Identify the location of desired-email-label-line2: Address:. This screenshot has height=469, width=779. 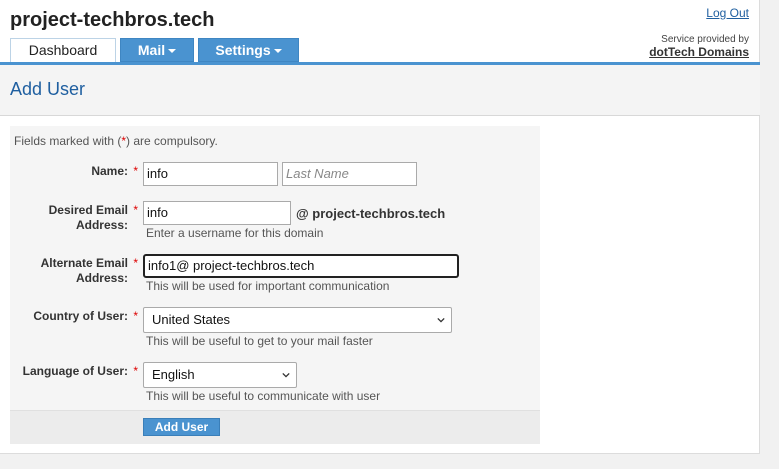
(101, 225).